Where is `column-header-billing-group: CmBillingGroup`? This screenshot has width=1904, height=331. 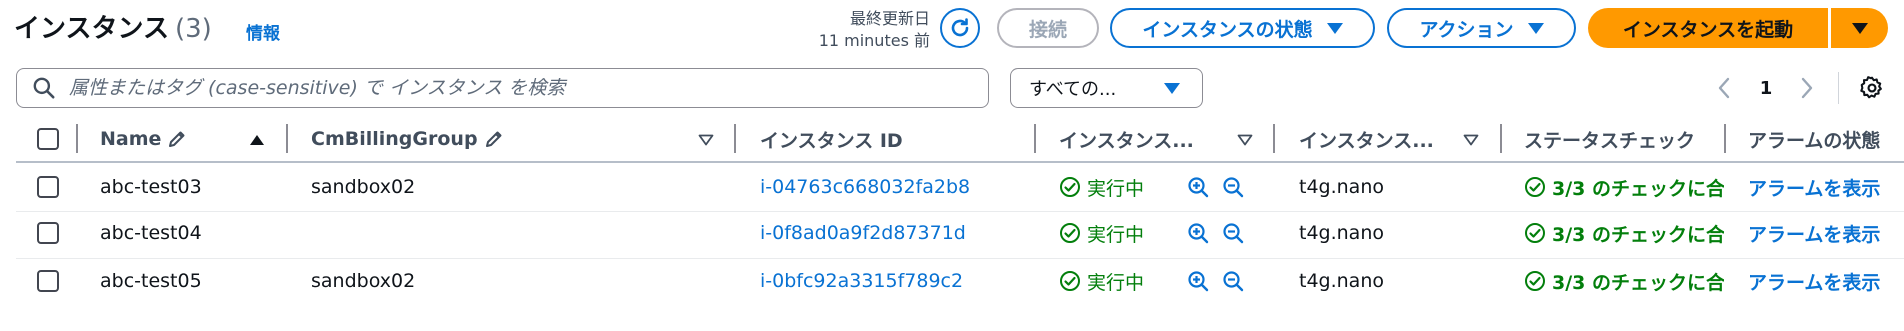
column-header-billing-group: CmBillingGroup is located at coordinates (411, 139).